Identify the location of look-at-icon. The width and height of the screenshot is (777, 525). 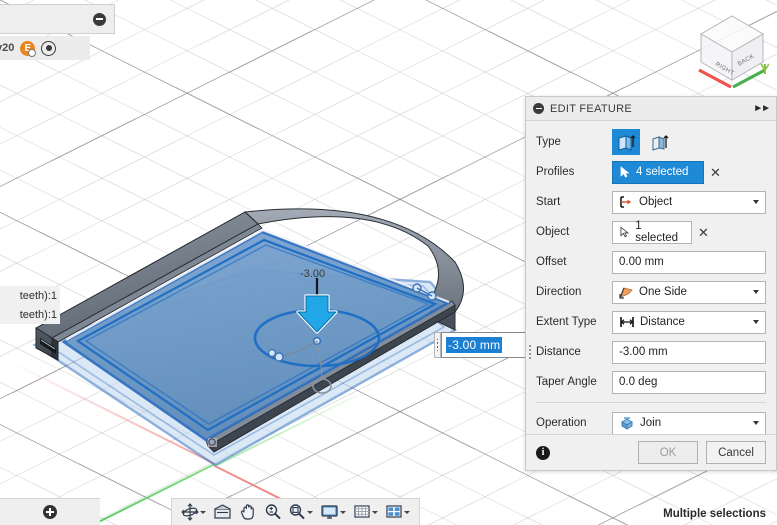
(222, 512).